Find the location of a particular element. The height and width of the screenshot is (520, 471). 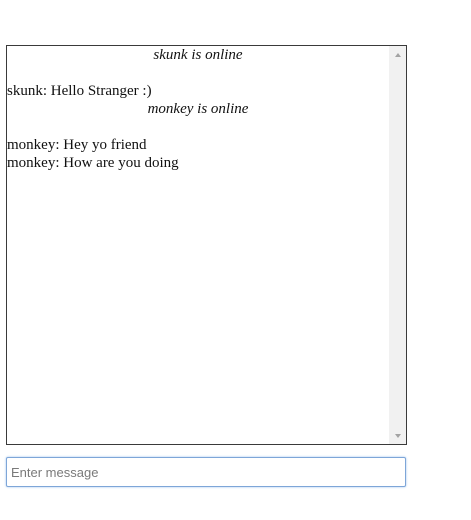

status-line: monkey is online is located at coordinates (198, 109).